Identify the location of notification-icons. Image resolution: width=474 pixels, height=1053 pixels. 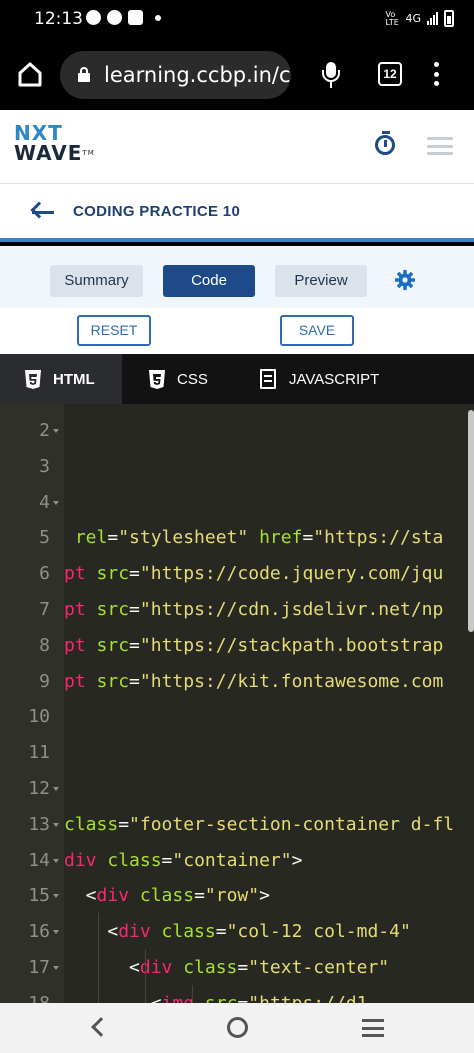
(123, 17).